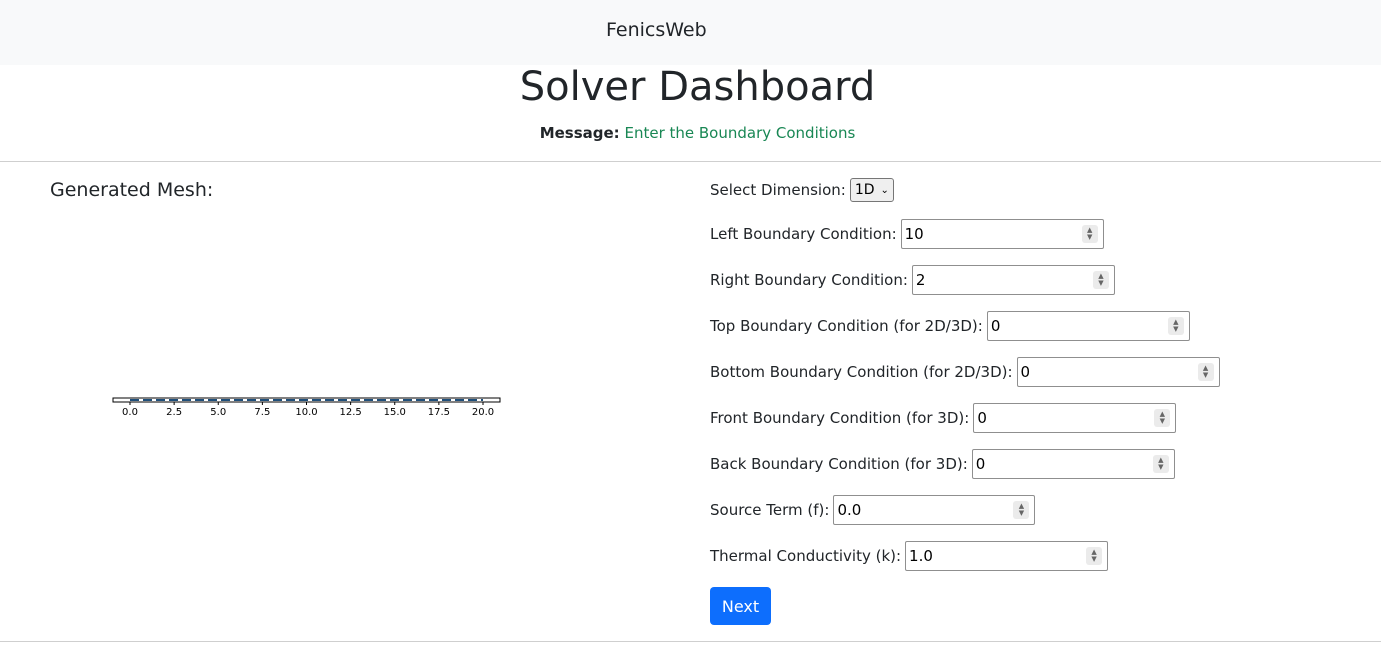 This screenshot has height=650, width=1381. I want to click on back-bc-input, so click(1050, 464).